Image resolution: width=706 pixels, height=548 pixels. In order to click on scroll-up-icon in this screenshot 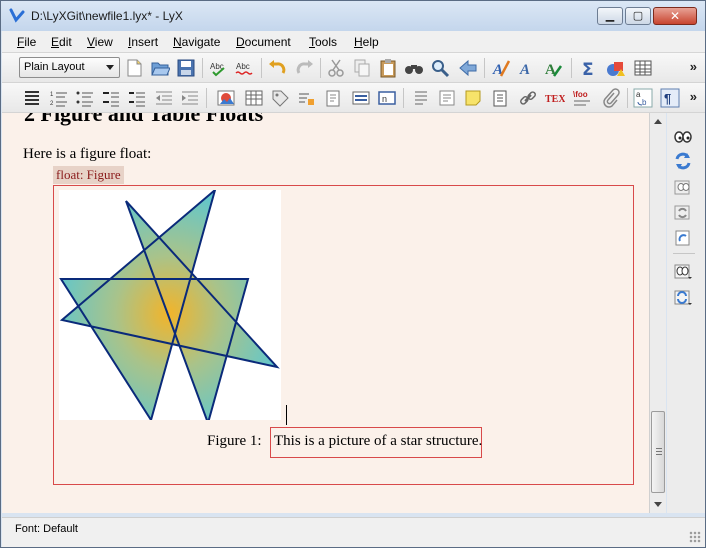, I will do `click(658, 121)`.